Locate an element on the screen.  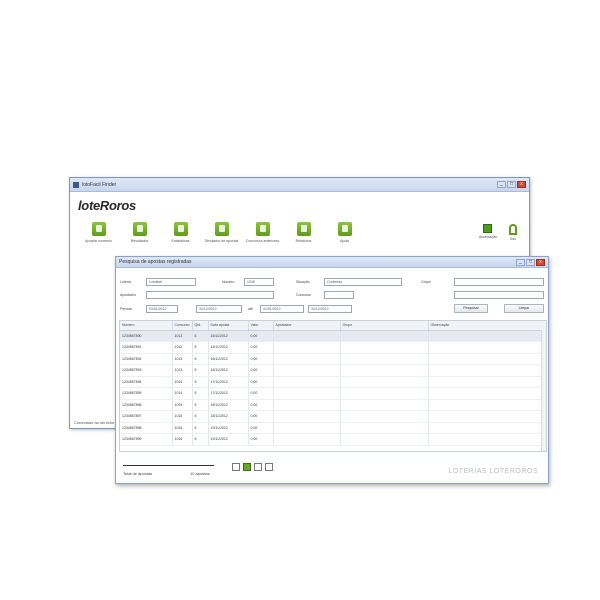
dialog-titlebar: Pesquisa de apostas registradas _ □ x is located at coordinates (332, 262).